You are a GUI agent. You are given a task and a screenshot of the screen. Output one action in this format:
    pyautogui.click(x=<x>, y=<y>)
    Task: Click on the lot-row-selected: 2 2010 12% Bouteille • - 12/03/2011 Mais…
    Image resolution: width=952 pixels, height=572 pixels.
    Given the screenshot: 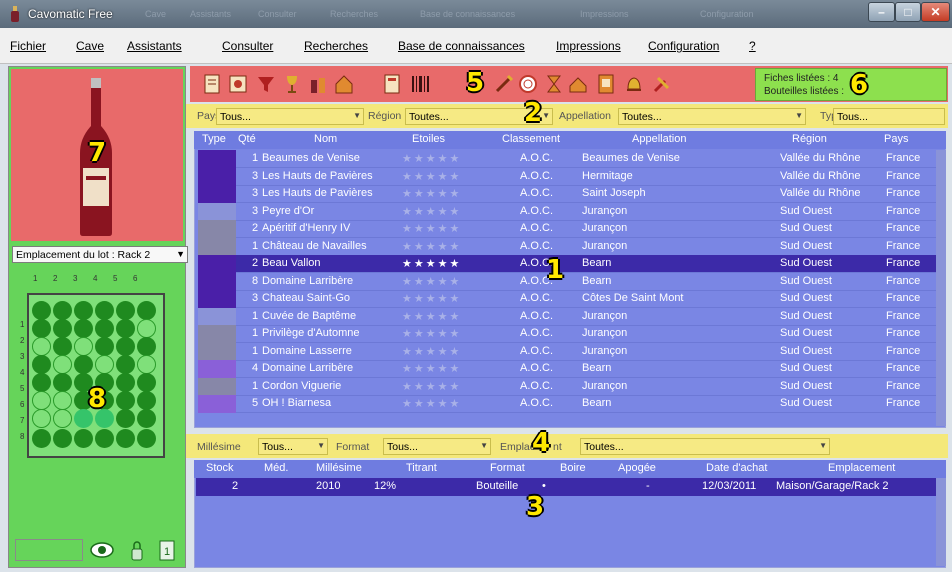 What is the action you would take?
    pyautogui.click(x=566, y=487)
    